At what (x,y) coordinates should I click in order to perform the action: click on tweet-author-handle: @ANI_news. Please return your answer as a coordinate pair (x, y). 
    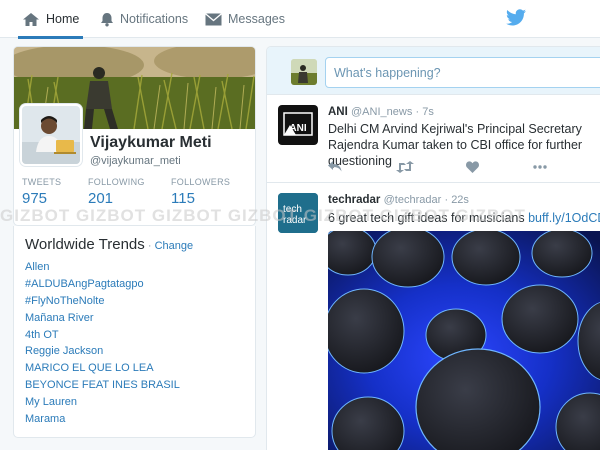
    Looking at the image, I should click on (381, 112).